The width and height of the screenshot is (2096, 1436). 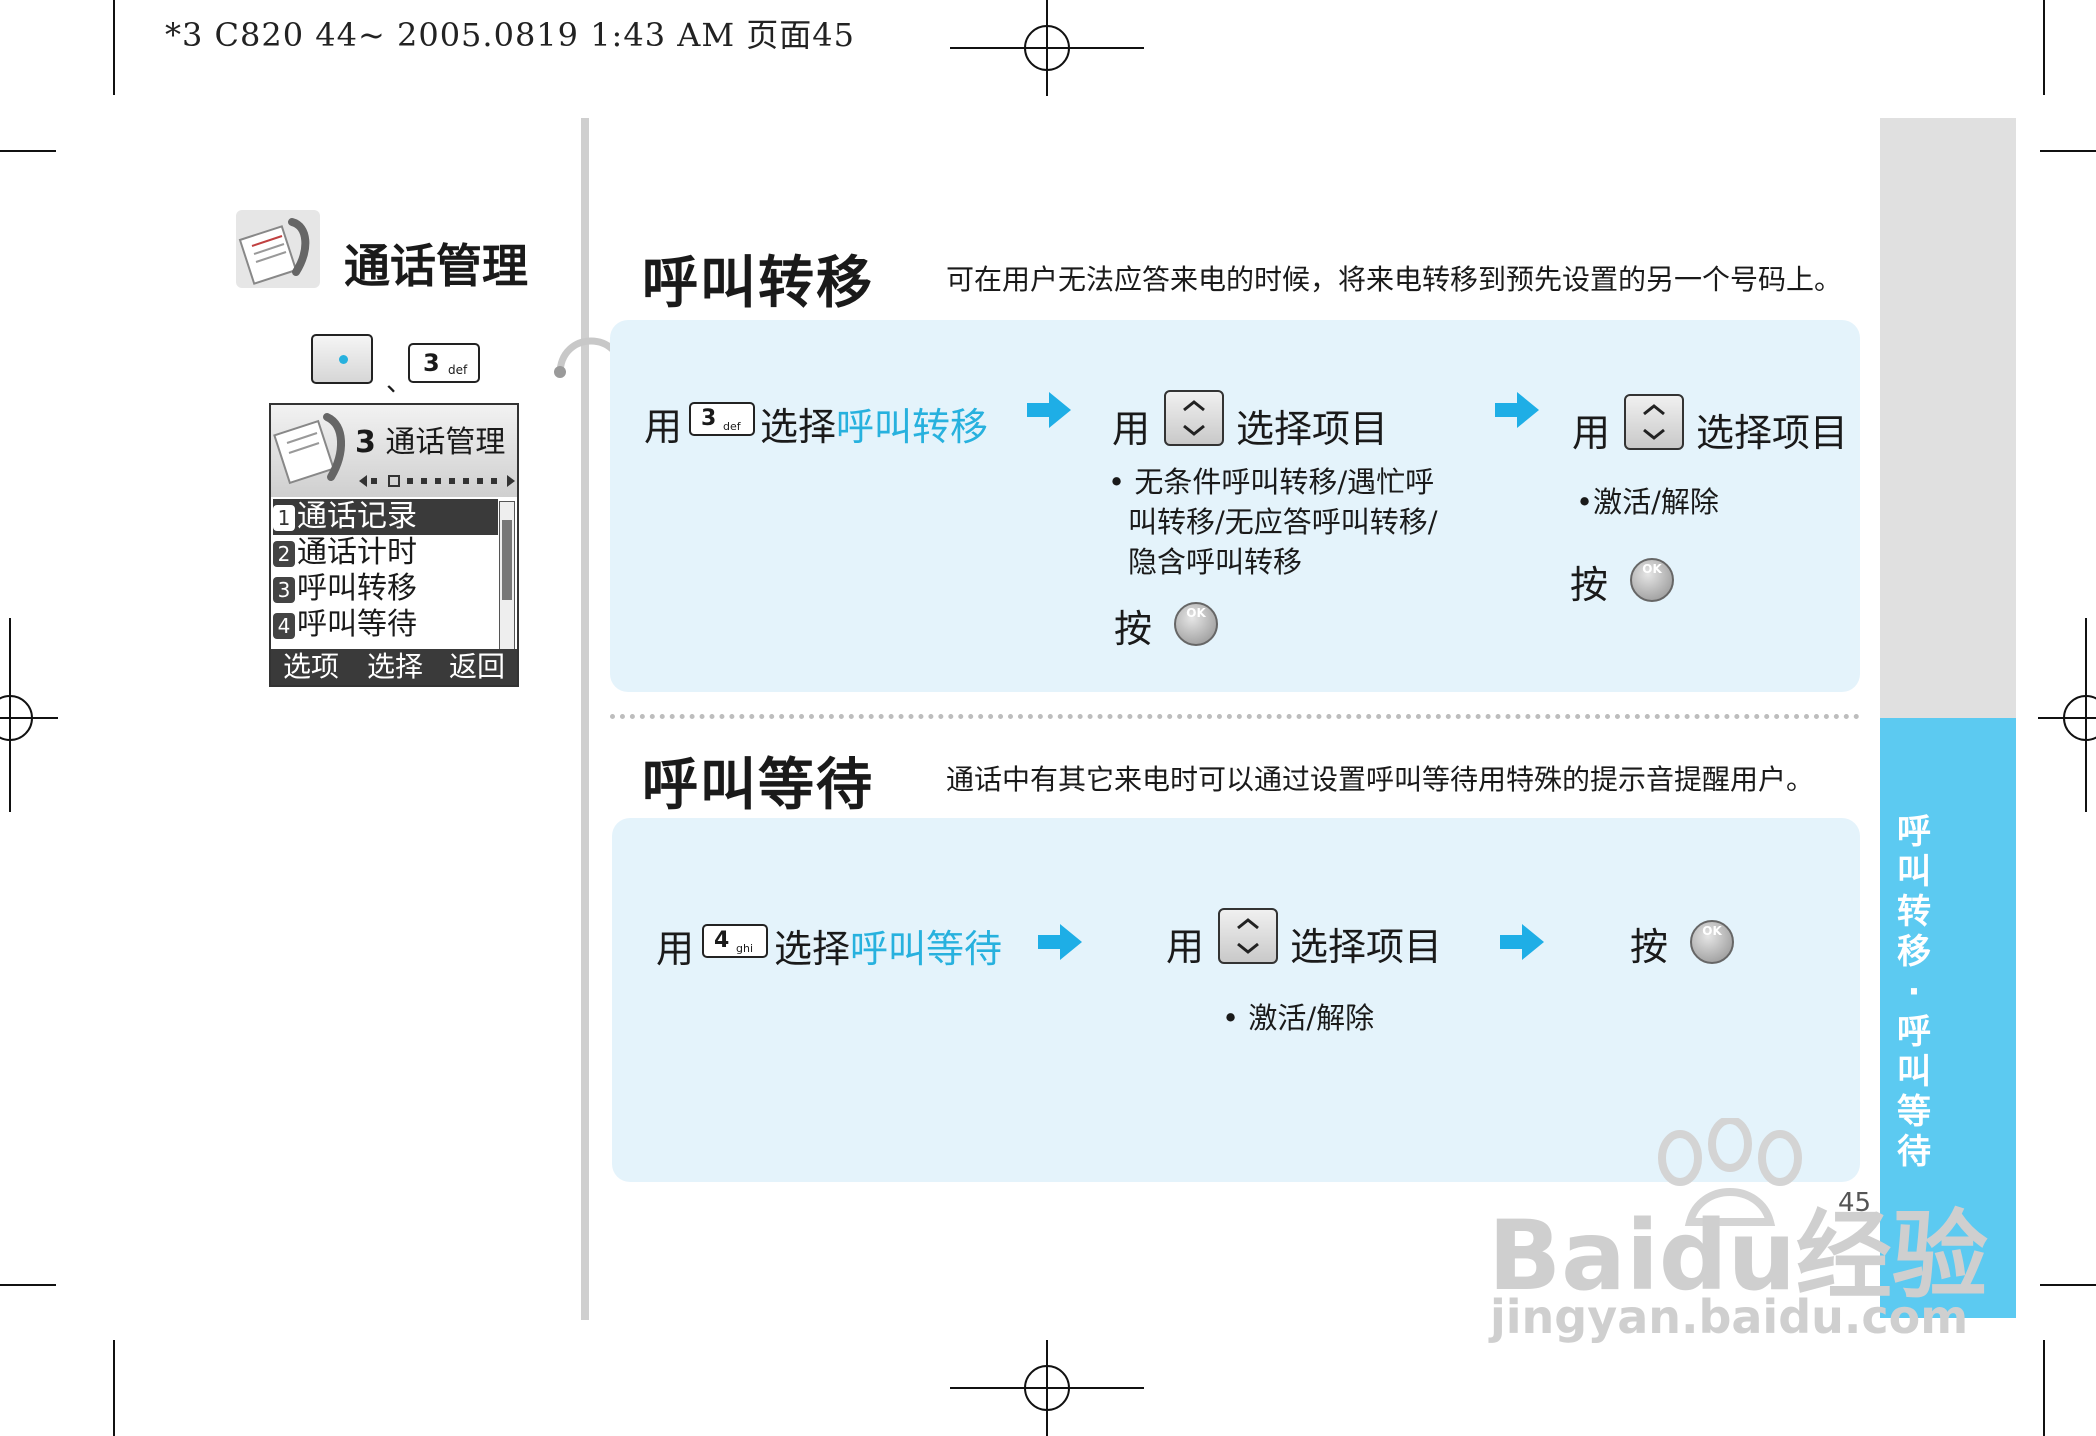 I want to click on forwarding-title: 呼叫转移, so click(x=758, y=283).